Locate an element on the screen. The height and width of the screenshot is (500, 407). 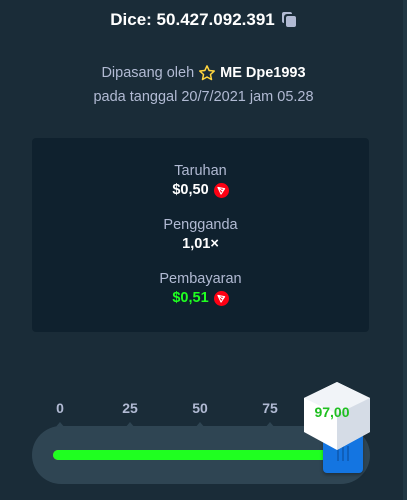
multiplier-block: Pengganda 1,01× is located at coordinates (200, 235).